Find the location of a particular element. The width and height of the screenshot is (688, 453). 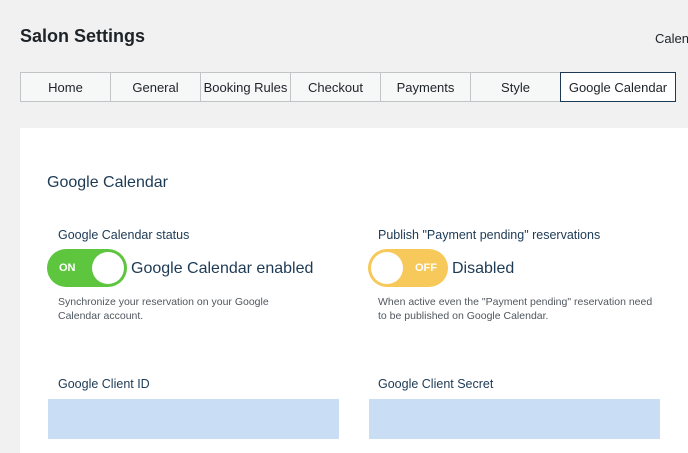

client-id-label: Google Client ID is located at coordinates (104, 384).